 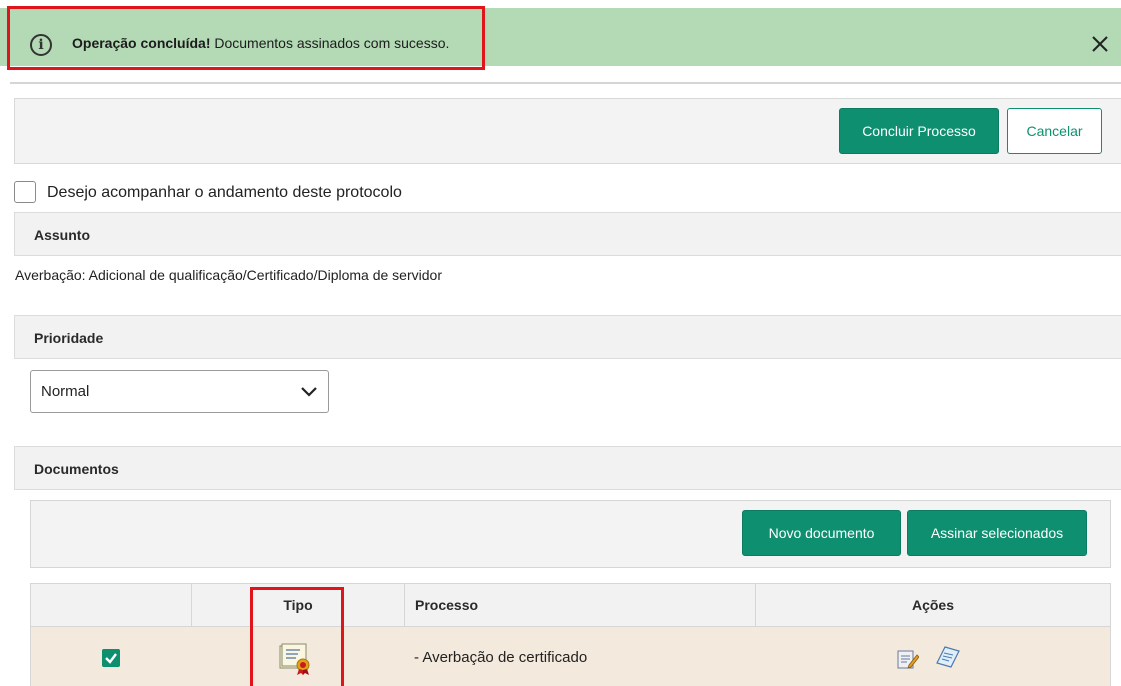 What do you see at coordinates (1100, 44) in the screenshot?
I see `close-icon` at bounding box center [1100, 44].